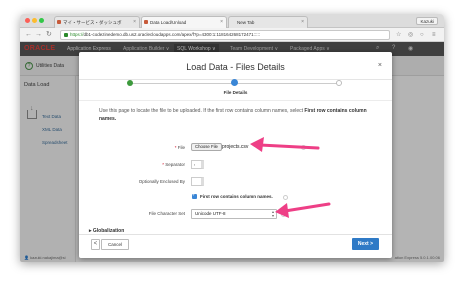  Describe the element at coordinates (303, 210) in the screenshot. I see `annotation-arrow-charset` at that location.